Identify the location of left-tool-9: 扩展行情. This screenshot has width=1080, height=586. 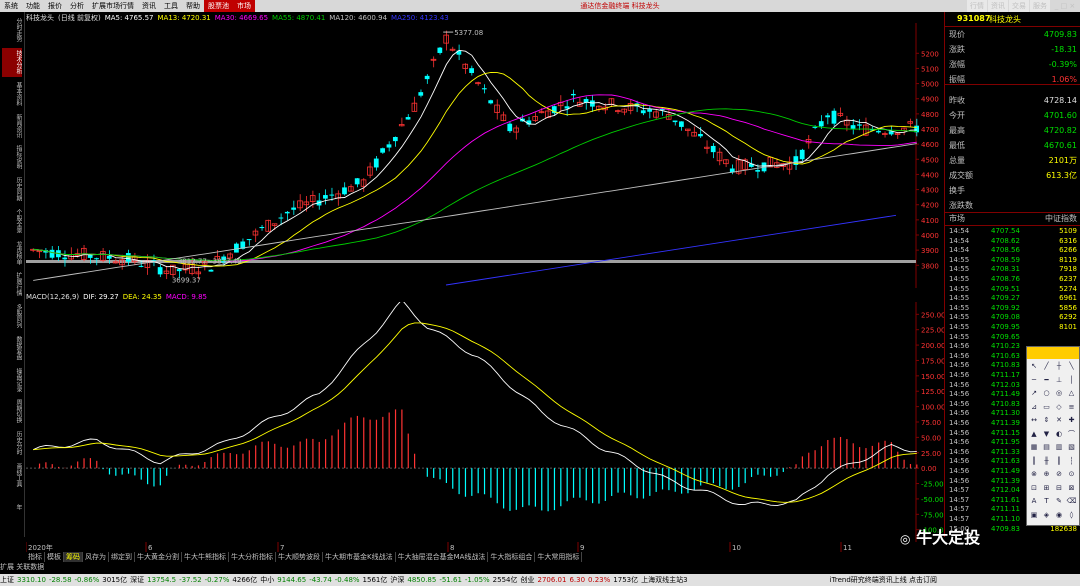
(12, 284).